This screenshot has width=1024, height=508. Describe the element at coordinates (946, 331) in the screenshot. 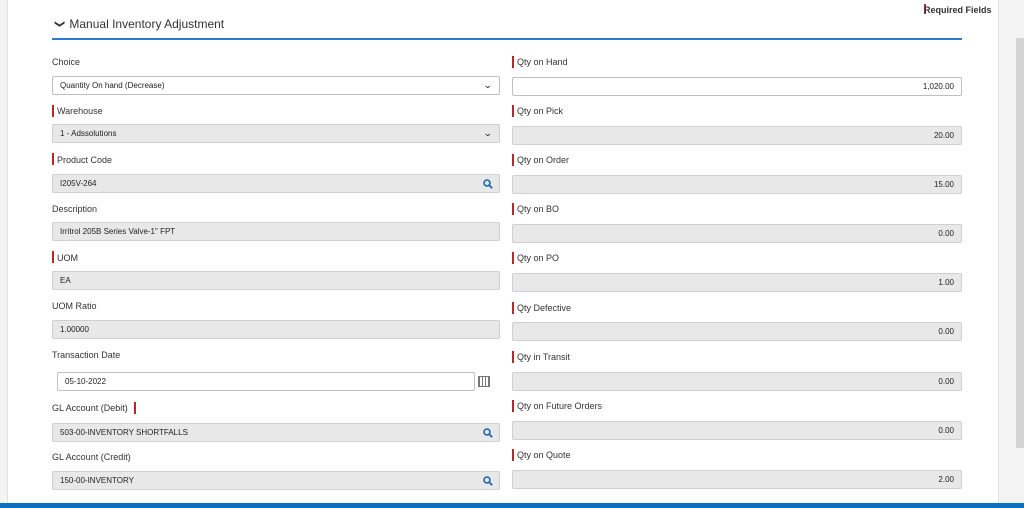

I see `qty-defective-value: 0.00` at that location.